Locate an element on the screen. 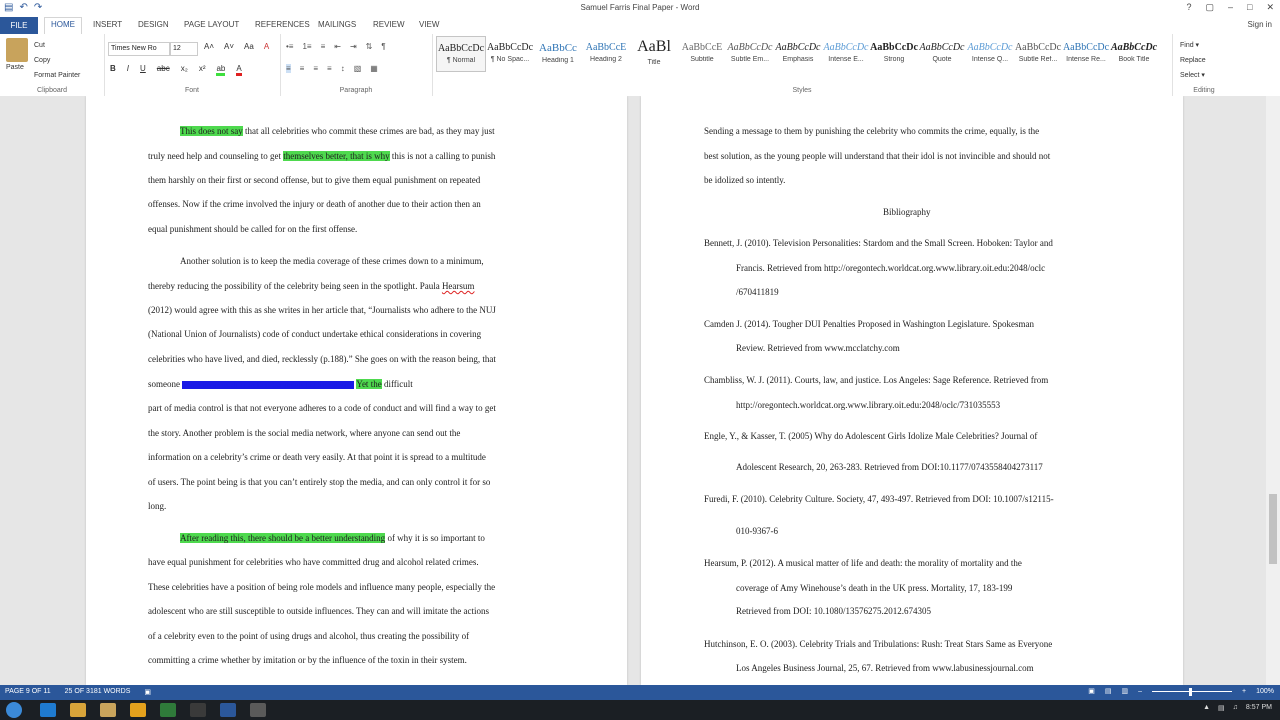 This screenshot has width=1280, height=720. line-spacing-icon: ↕ is located at coordinates (343, 68).